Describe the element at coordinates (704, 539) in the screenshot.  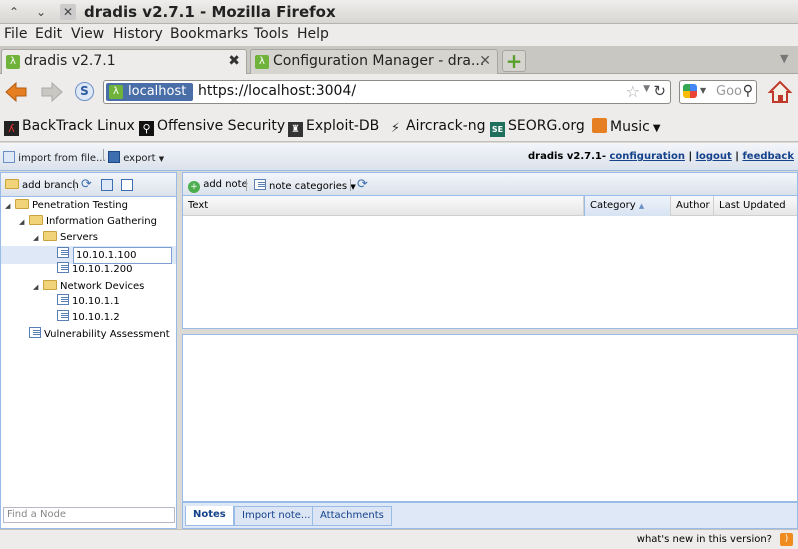
I see `whats-new-link: what's new in this version?` at that location.